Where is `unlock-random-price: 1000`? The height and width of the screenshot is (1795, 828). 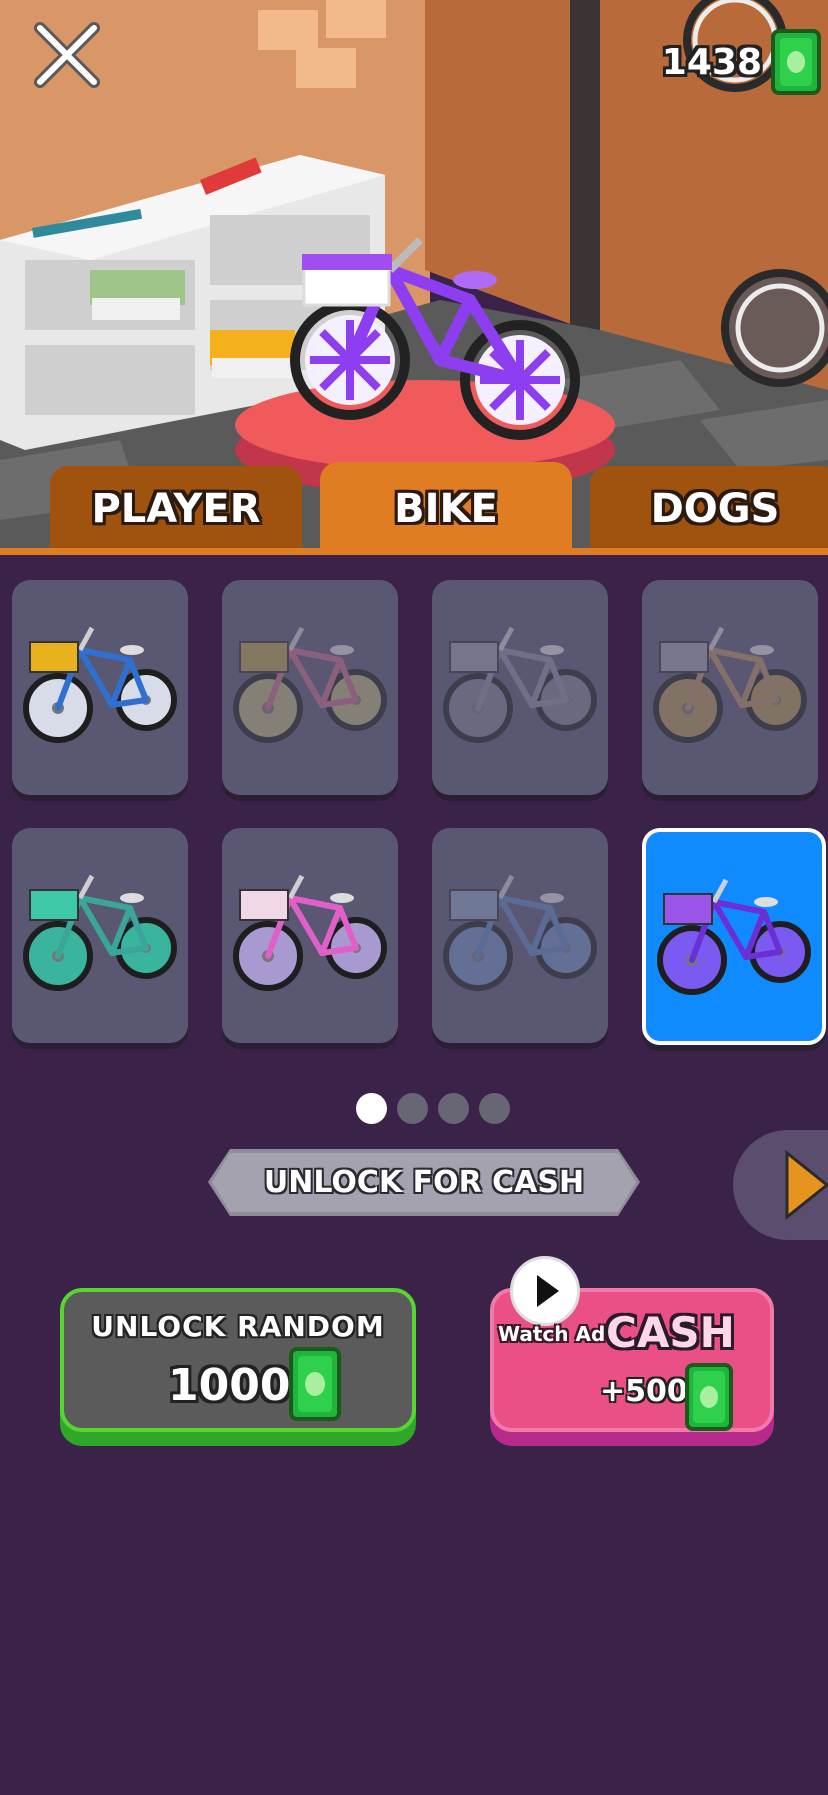
unlock-random-price: 1000 is located at coordinates (229, 1385).